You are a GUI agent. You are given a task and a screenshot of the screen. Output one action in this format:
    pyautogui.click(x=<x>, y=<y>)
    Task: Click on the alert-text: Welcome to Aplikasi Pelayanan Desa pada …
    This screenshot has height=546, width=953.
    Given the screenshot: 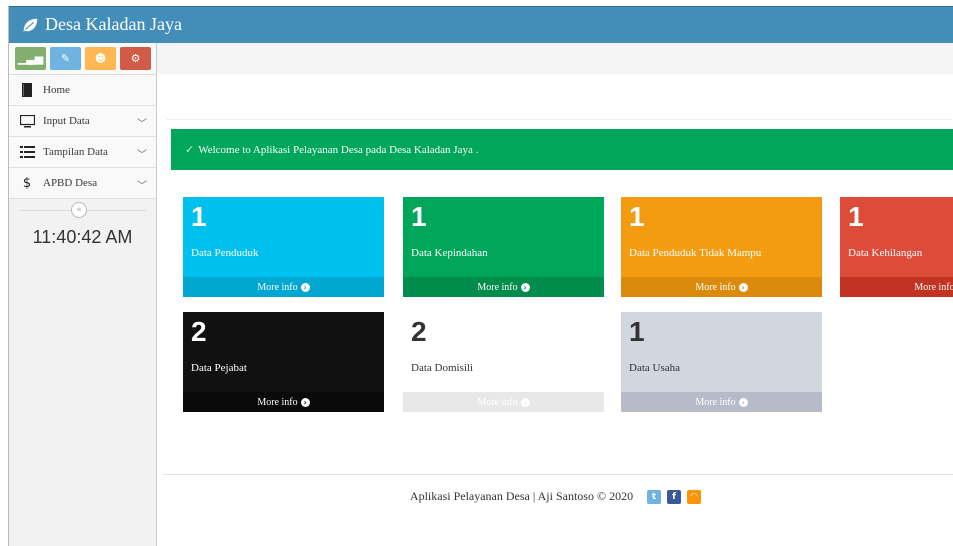 What is the action you would take?
    pyautogui.click(x=338, y=149)
    